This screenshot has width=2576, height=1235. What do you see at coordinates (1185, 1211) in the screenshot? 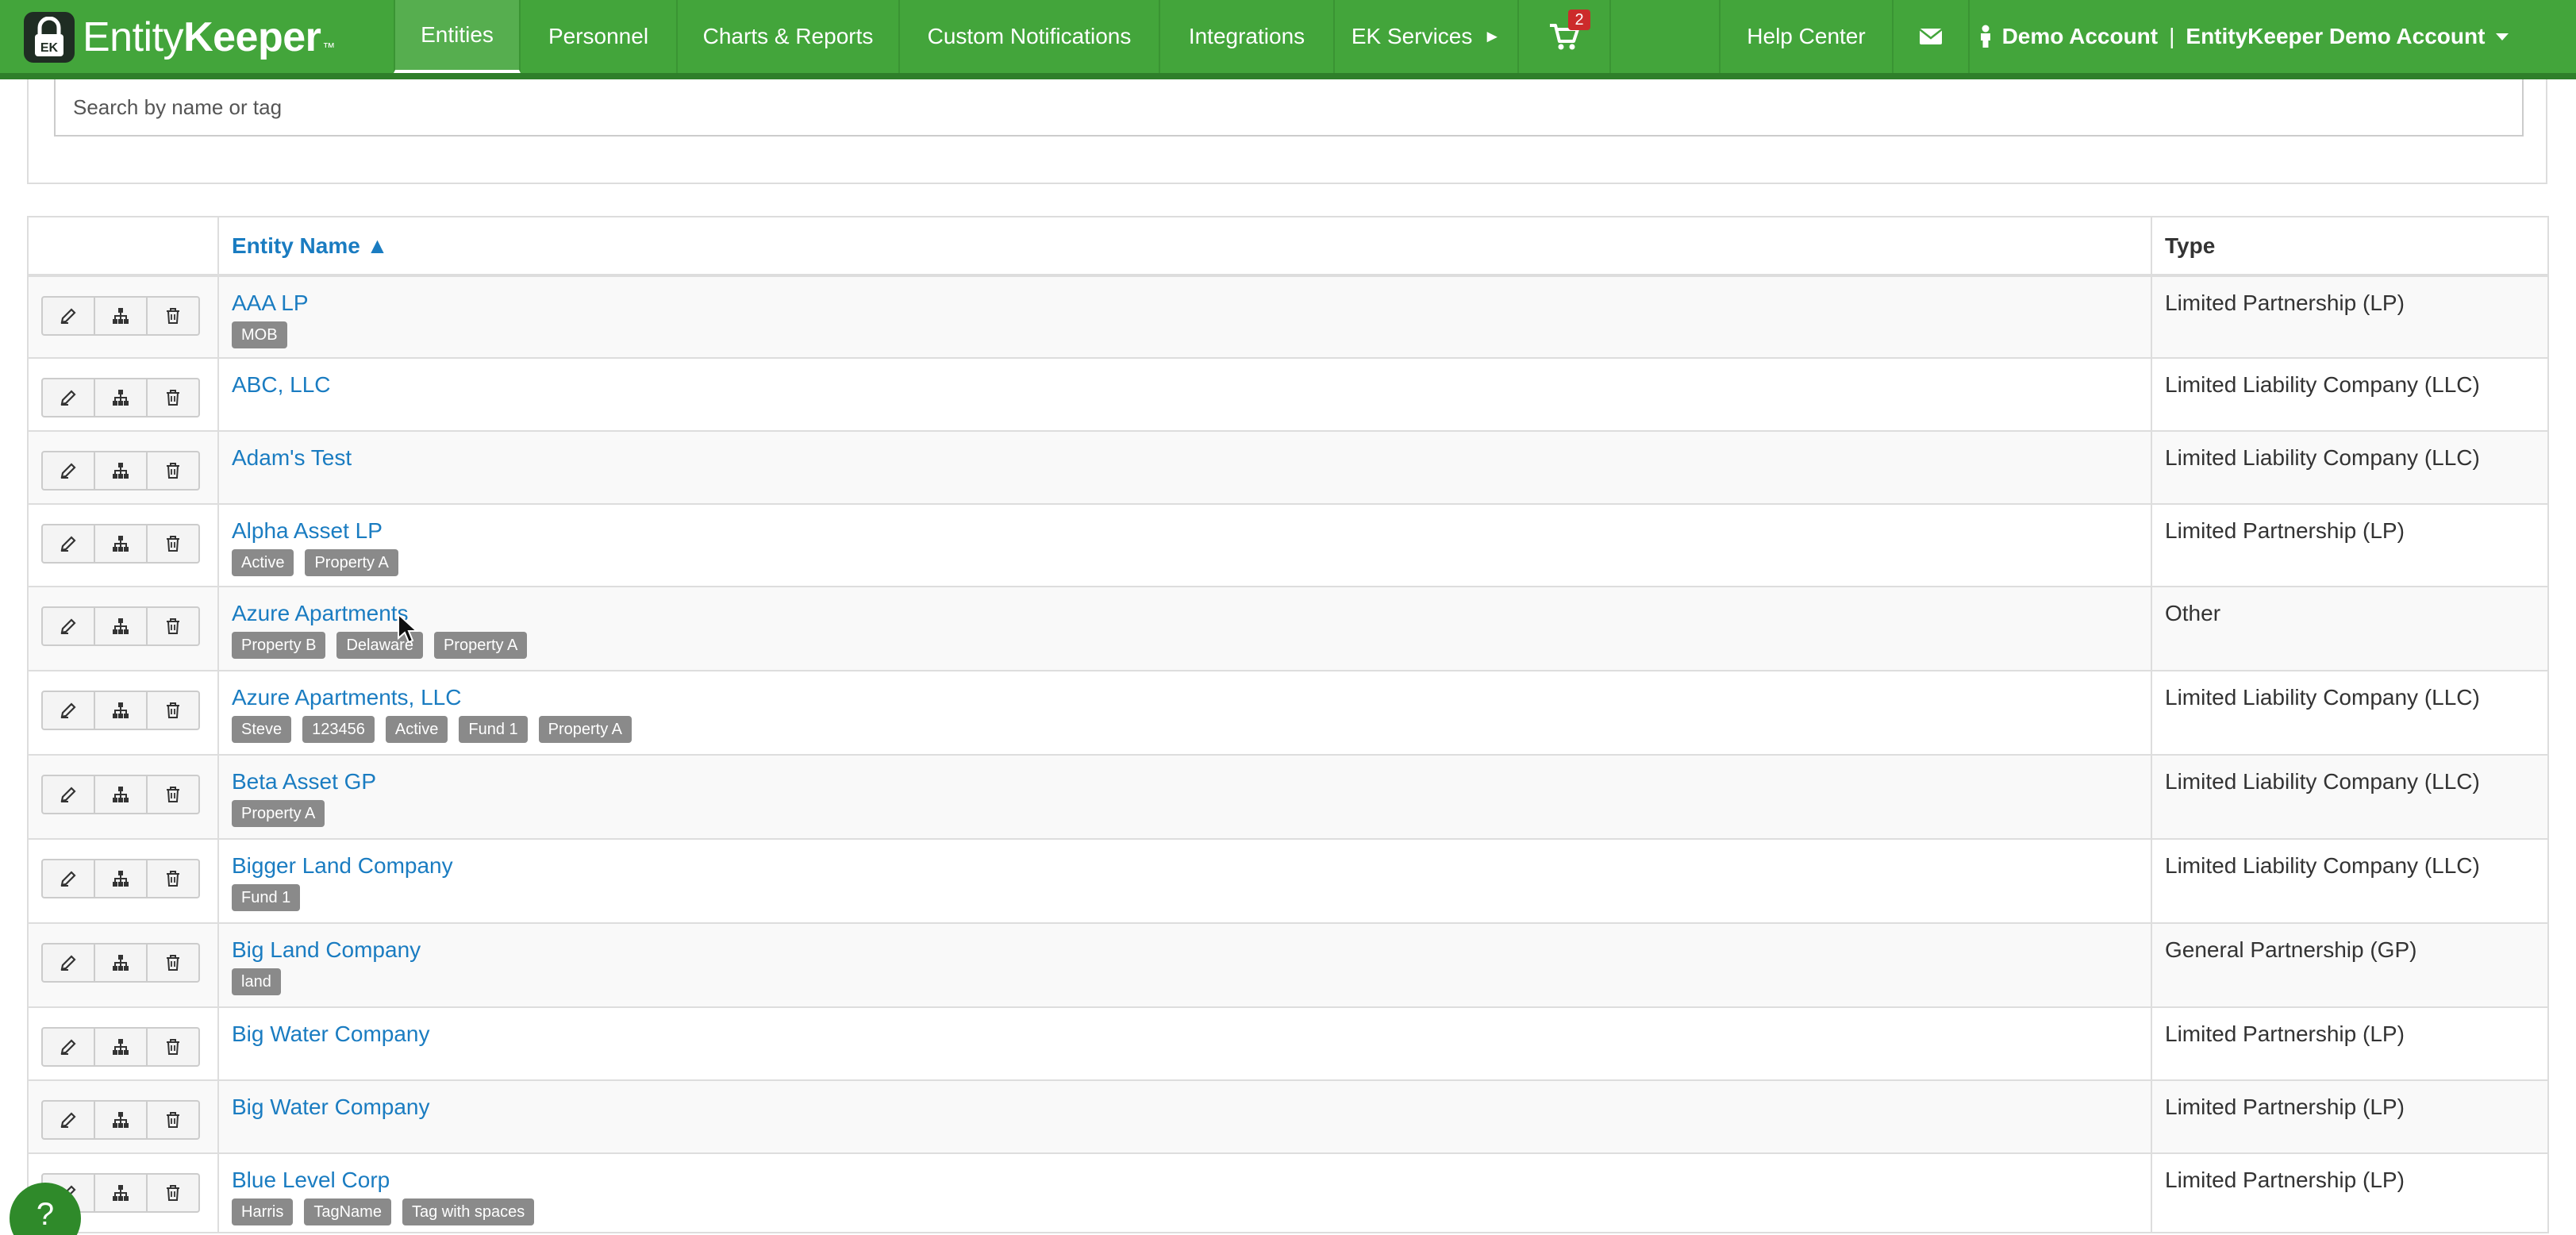
I see `entity-tags: Harris TagName Tag with spaces` at bounding box center [1185, 1211].